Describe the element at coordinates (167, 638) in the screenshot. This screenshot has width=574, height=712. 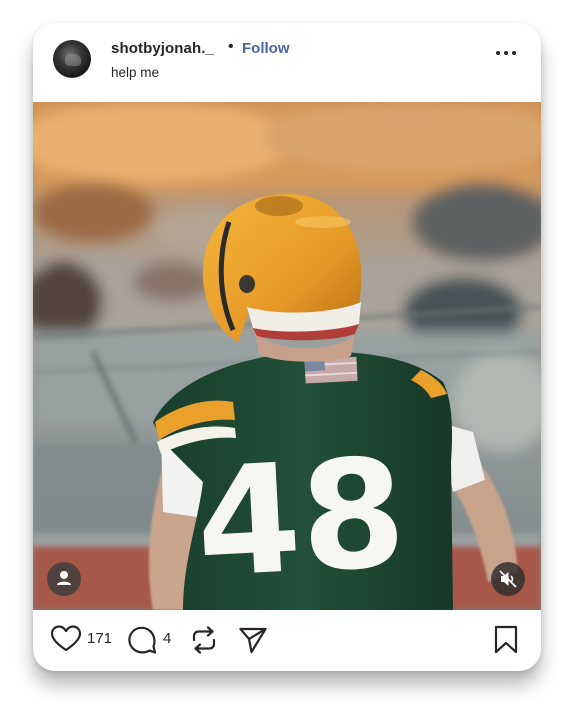
I see `comments-count: 4` at that location.